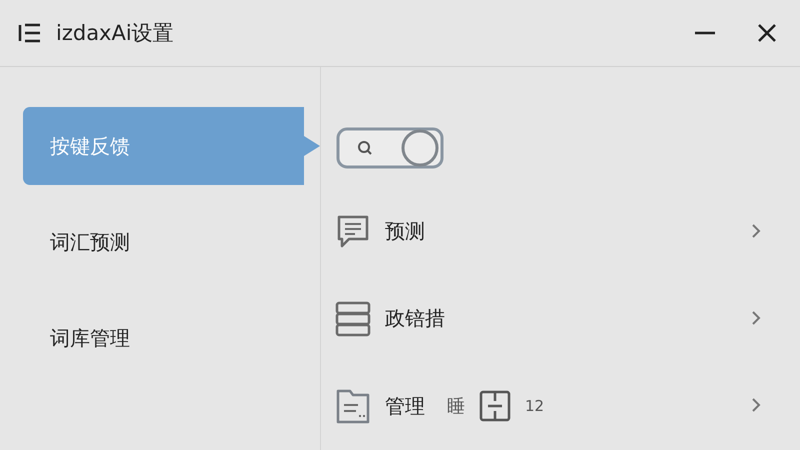 The height and width of the screenshot is (450, 800). I want to click on row-label: 政锫措, so click(415, 318).